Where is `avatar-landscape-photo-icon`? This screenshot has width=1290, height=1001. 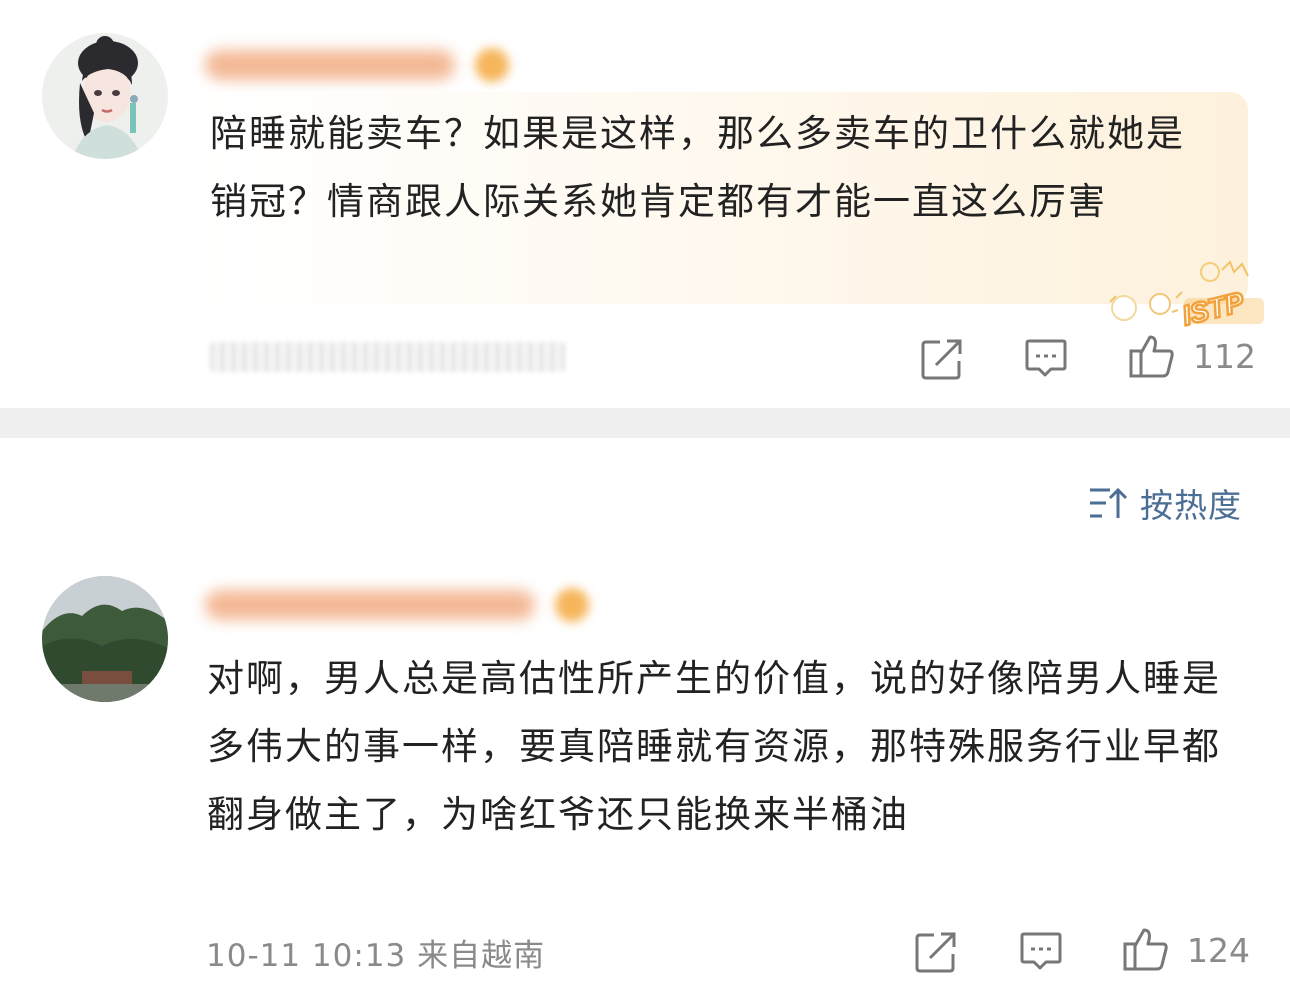 avatar-landscape-photo-icon is located at coordinates (105, 639).